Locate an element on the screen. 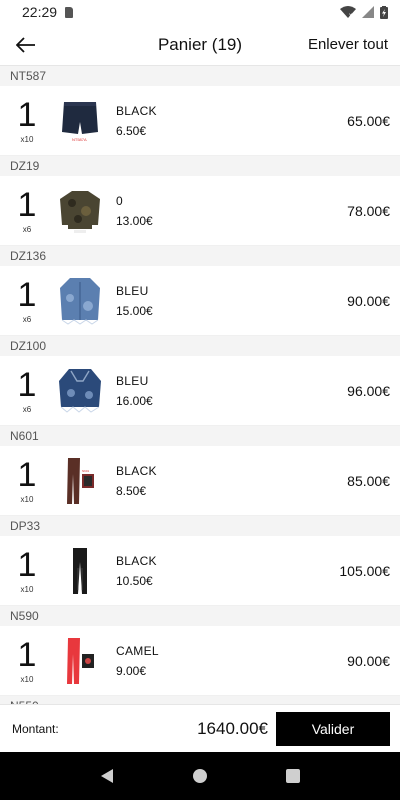 This screenshot has width=400, height=800. system-nav-bar is located at coordinates (200, 776).